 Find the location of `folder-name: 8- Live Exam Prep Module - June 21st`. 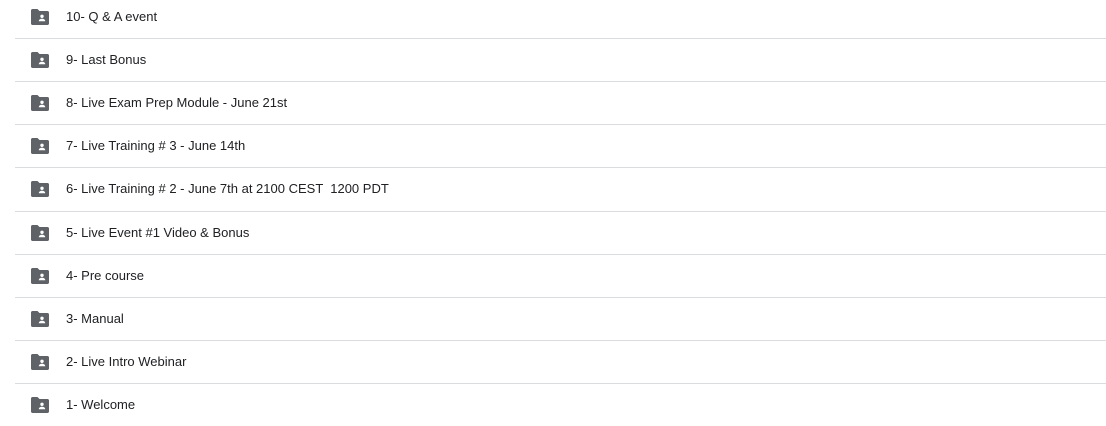

folder-name: 8- Live Exam Prep Module - June 21st is located at coordinates (177, 102).